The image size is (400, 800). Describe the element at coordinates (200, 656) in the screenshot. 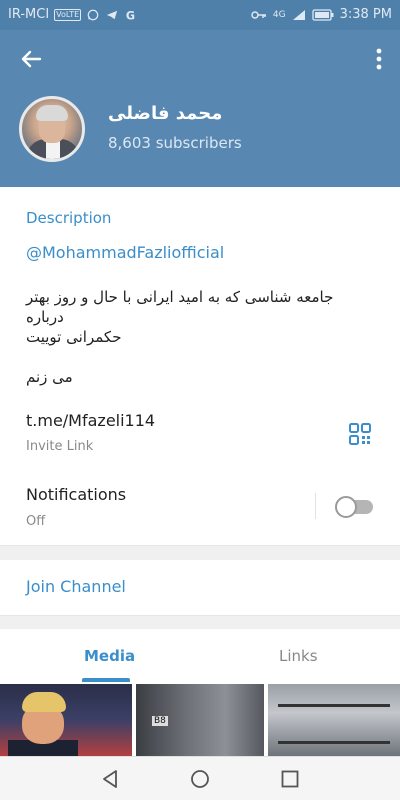

I see `shared-media-tabs: Media Links` at that location.